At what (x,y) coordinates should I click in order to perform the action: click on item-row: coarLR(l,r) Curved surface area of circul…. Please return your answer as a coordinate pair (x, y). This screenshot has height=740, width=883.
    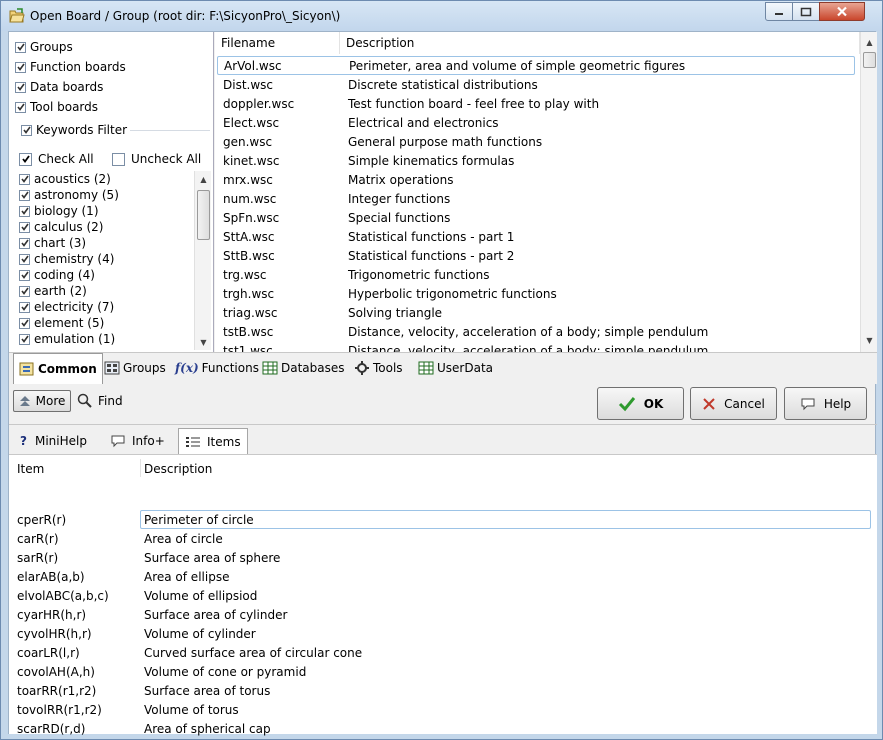
    Looking at the image, I should click on (442, 652).